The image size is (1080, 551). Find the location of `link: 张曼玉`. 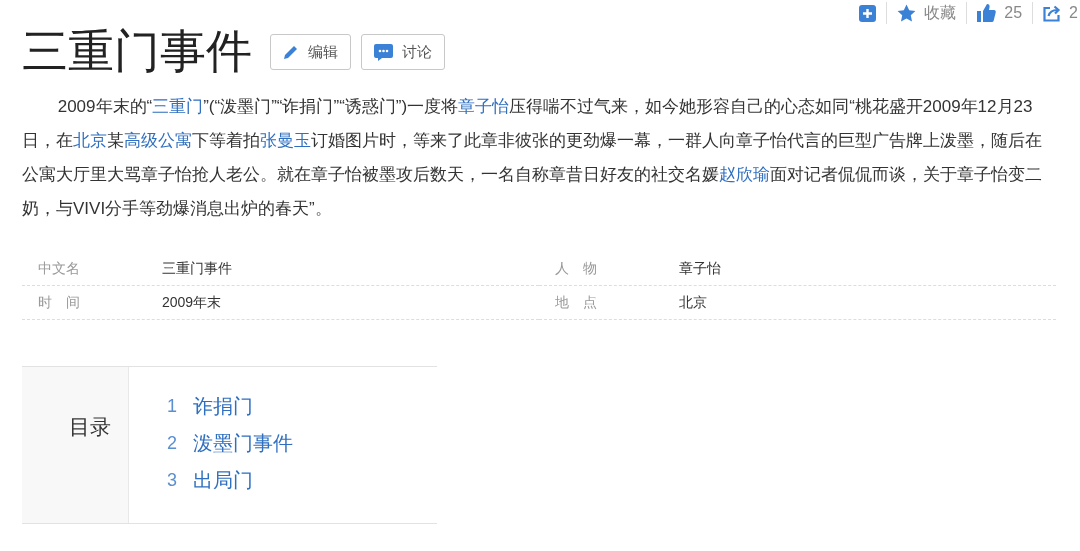

link: 张曼玉 is located at coordinates (285, 140).